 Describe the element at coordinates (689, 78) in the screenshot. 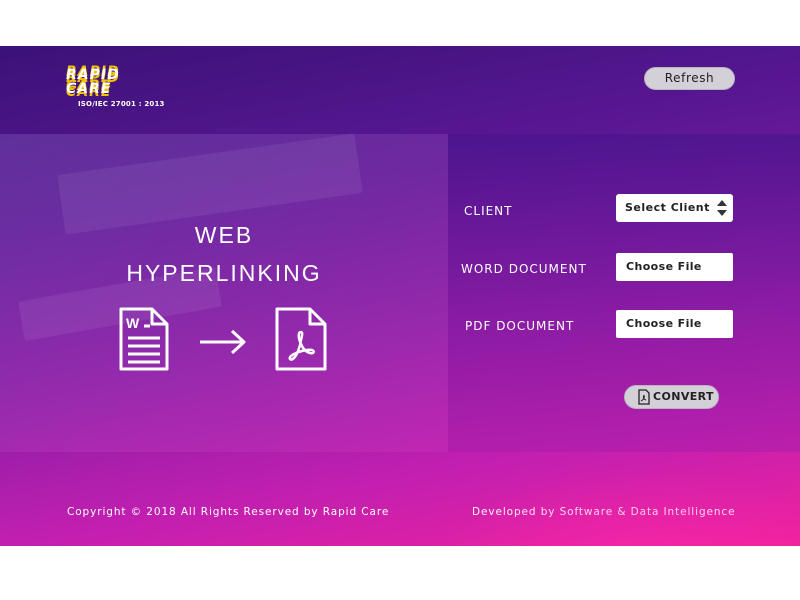

I see `refresh-button: Refresh` at that location.